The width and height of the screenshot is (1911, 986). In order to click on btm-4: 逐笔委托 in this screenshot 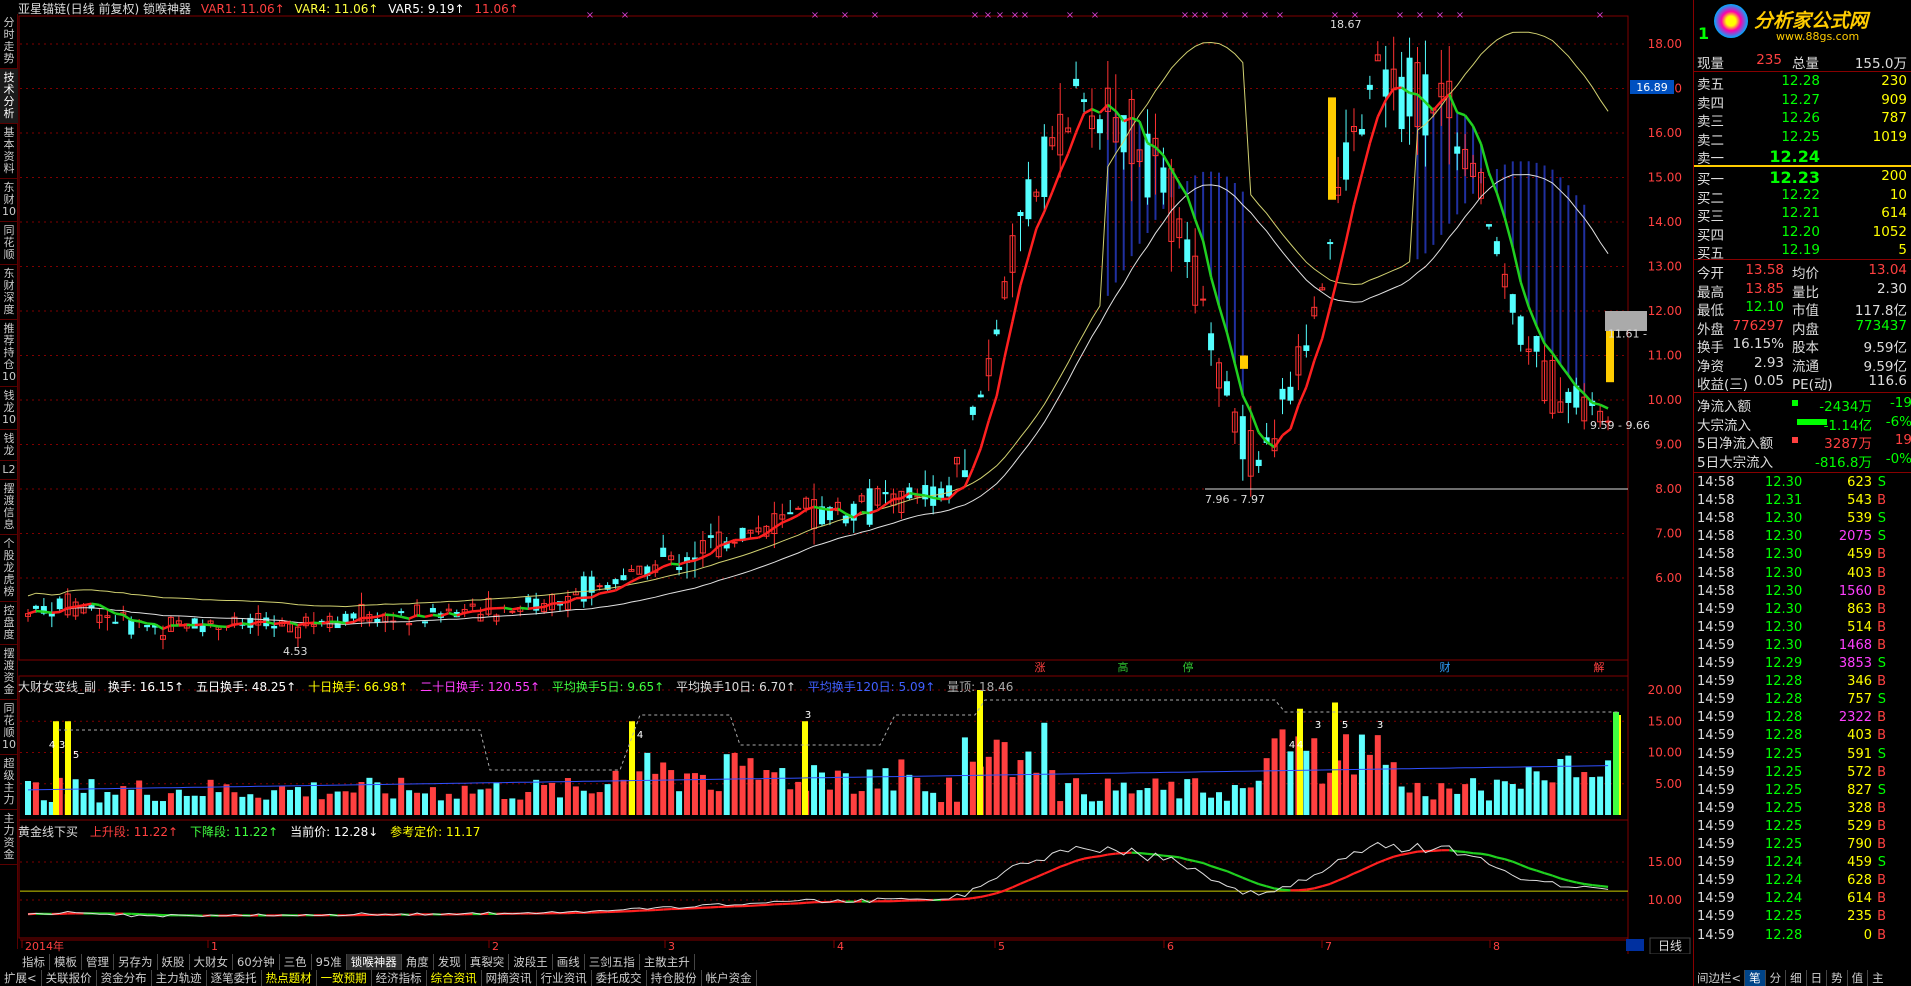, I will do `click(234, 978)`.